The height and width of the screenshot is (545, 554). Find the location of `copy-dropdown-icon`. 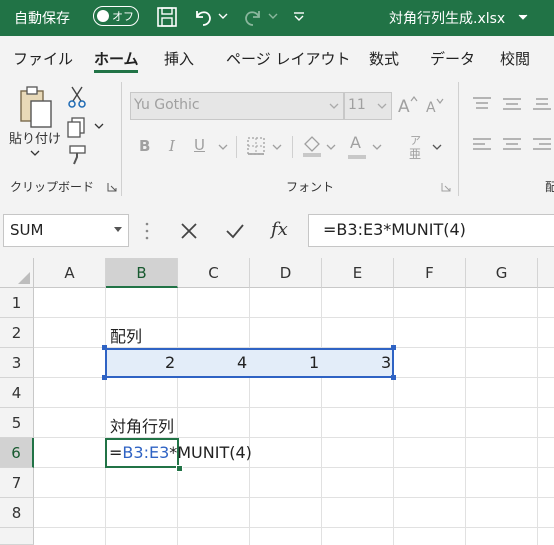

copy-dropdown-icon is located at coordinates (99, 127).